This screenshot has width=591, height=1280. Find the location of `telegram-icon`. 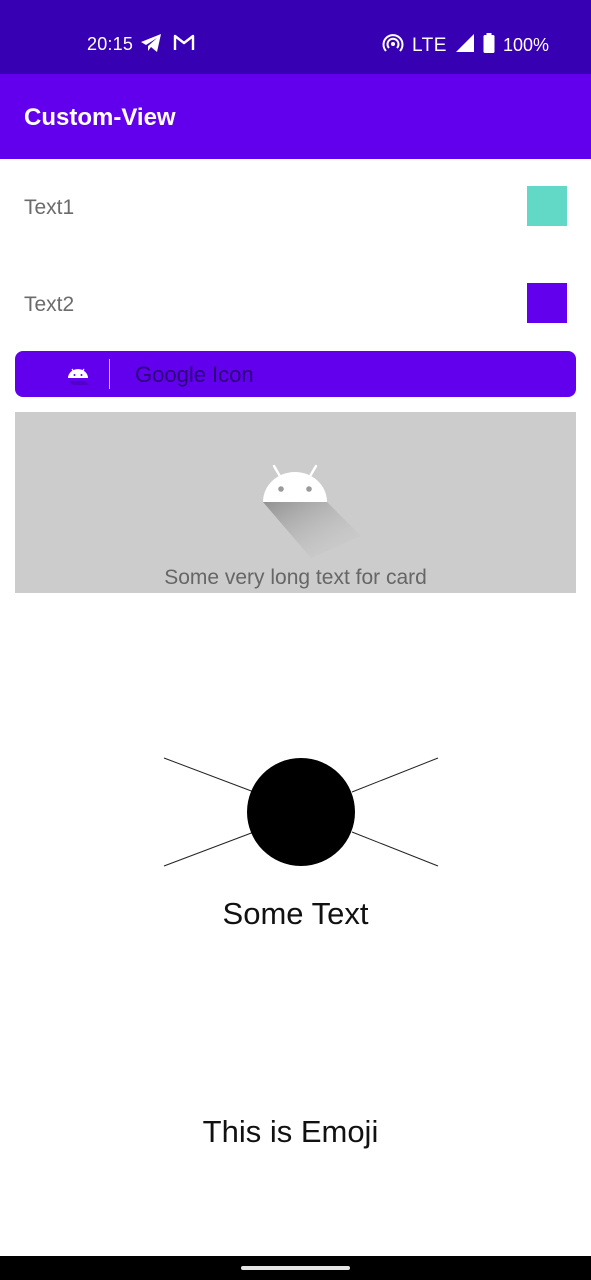

telegram-icon is located at coordinates (151, 45).